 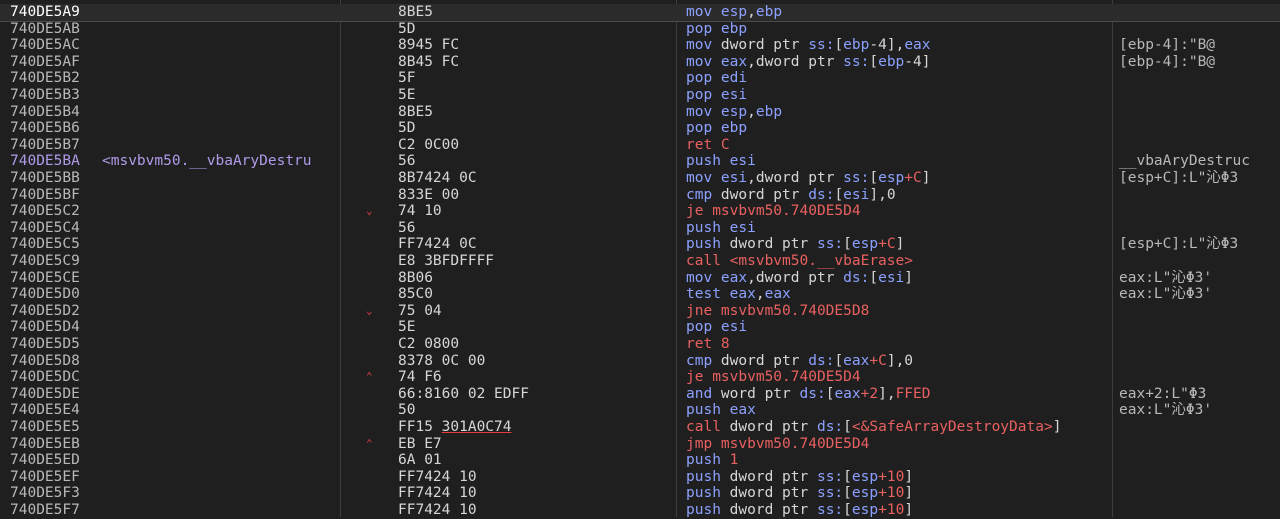 I want to click on instruction-row: 740DE5D0 85C0 test eax,eax eax:L"沁Φ3', so click(x=640, y=294).